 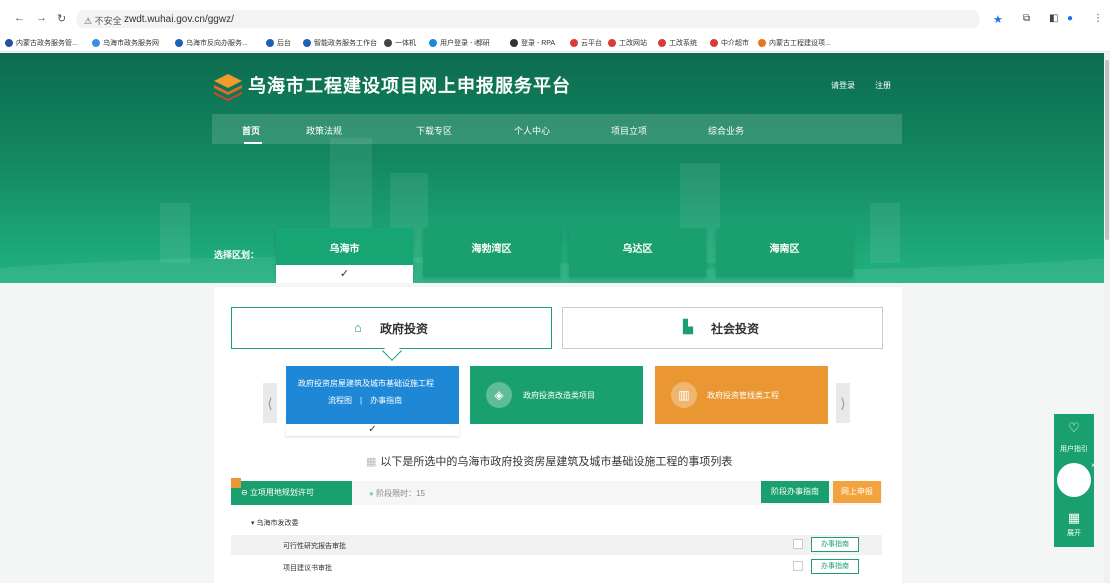 What do you see at coordinates (179, 19) in the screenshot?
I see `url-text: zwdt.wuhai.gov.cn/ggwz/` at bounding box center [179, 19].